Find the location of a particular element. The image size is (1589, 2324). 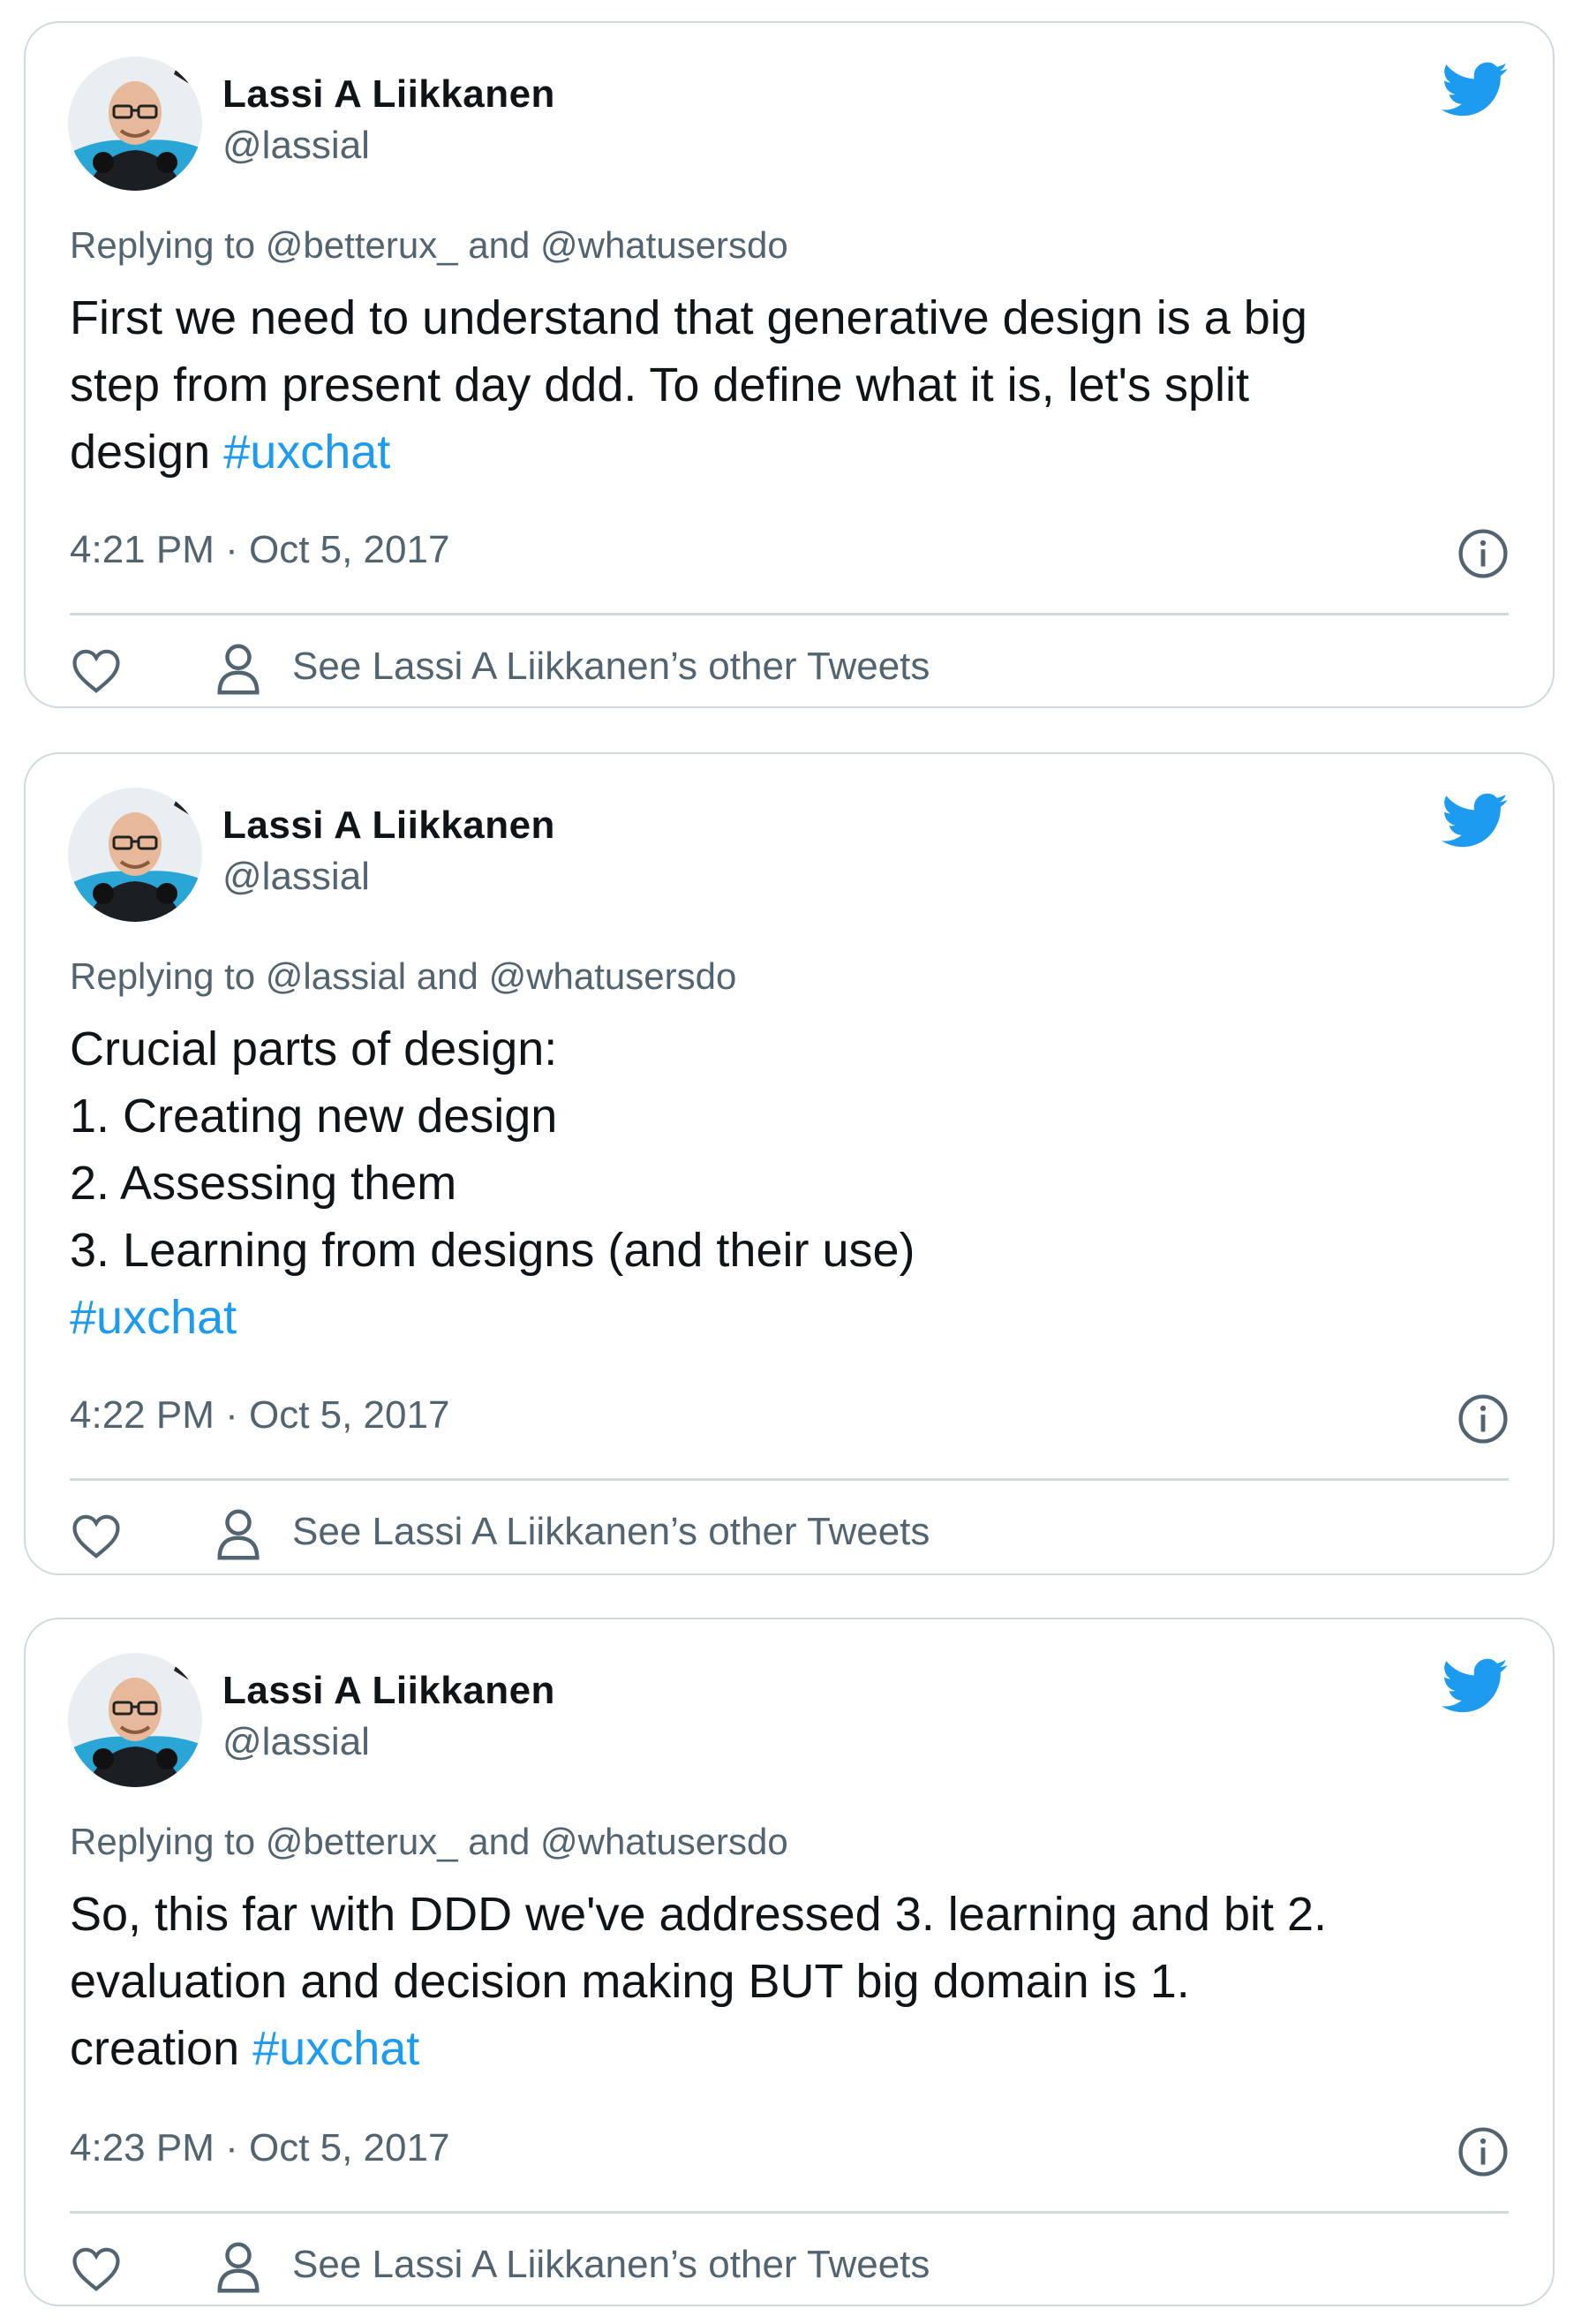

tweet-text-line: Crucial parts of design: is located at coordinates (314, 1049).